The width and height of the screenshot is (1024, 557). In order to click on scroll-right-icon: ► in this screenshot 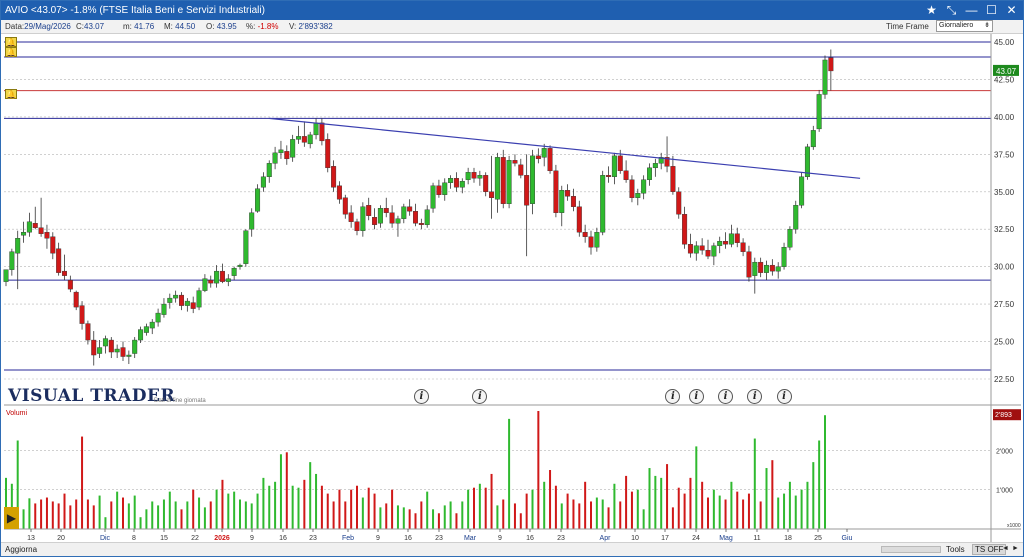, I will do `click(1015, 548)`.